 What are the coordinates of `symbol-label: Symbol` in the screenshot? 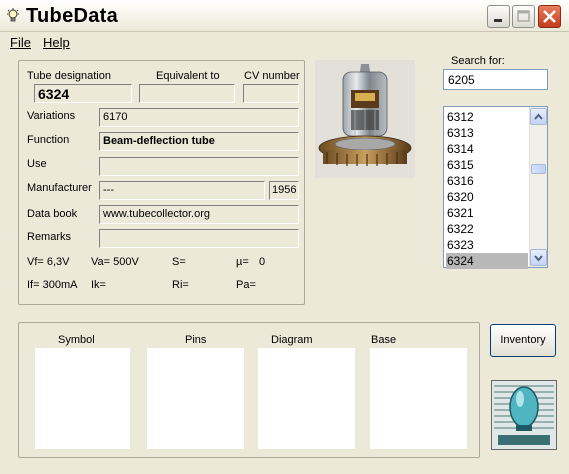 It's located at (76, 340).